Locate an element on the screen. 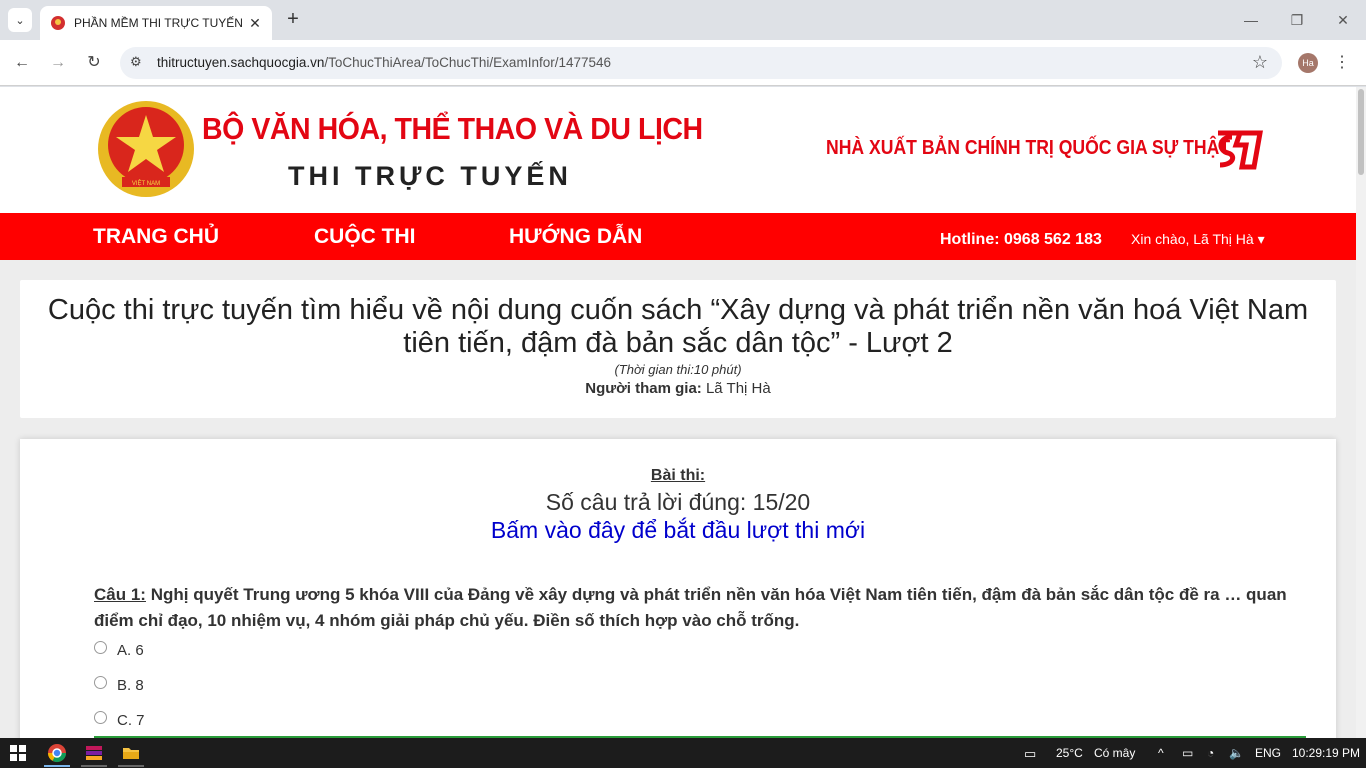 The height and width of the screenshot is (768, 1366). option-c-radio is located at coordinates (100, 717).